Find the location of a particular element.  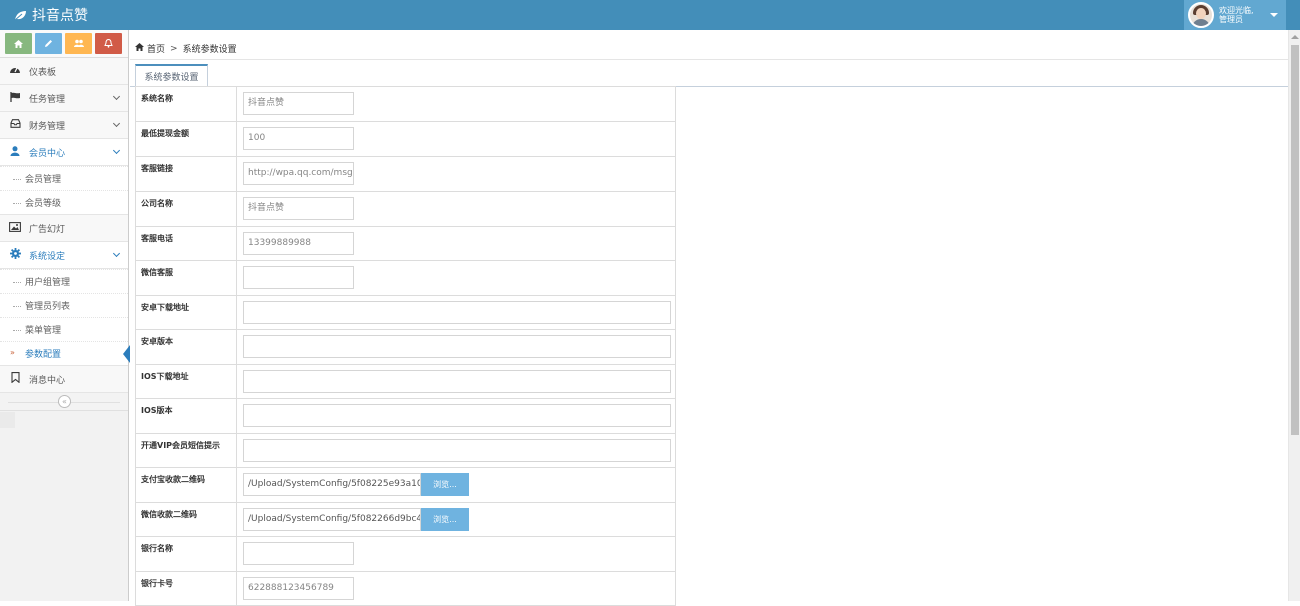

form-row: 客服电话 13399889988 is located at coordinates (405, 243).